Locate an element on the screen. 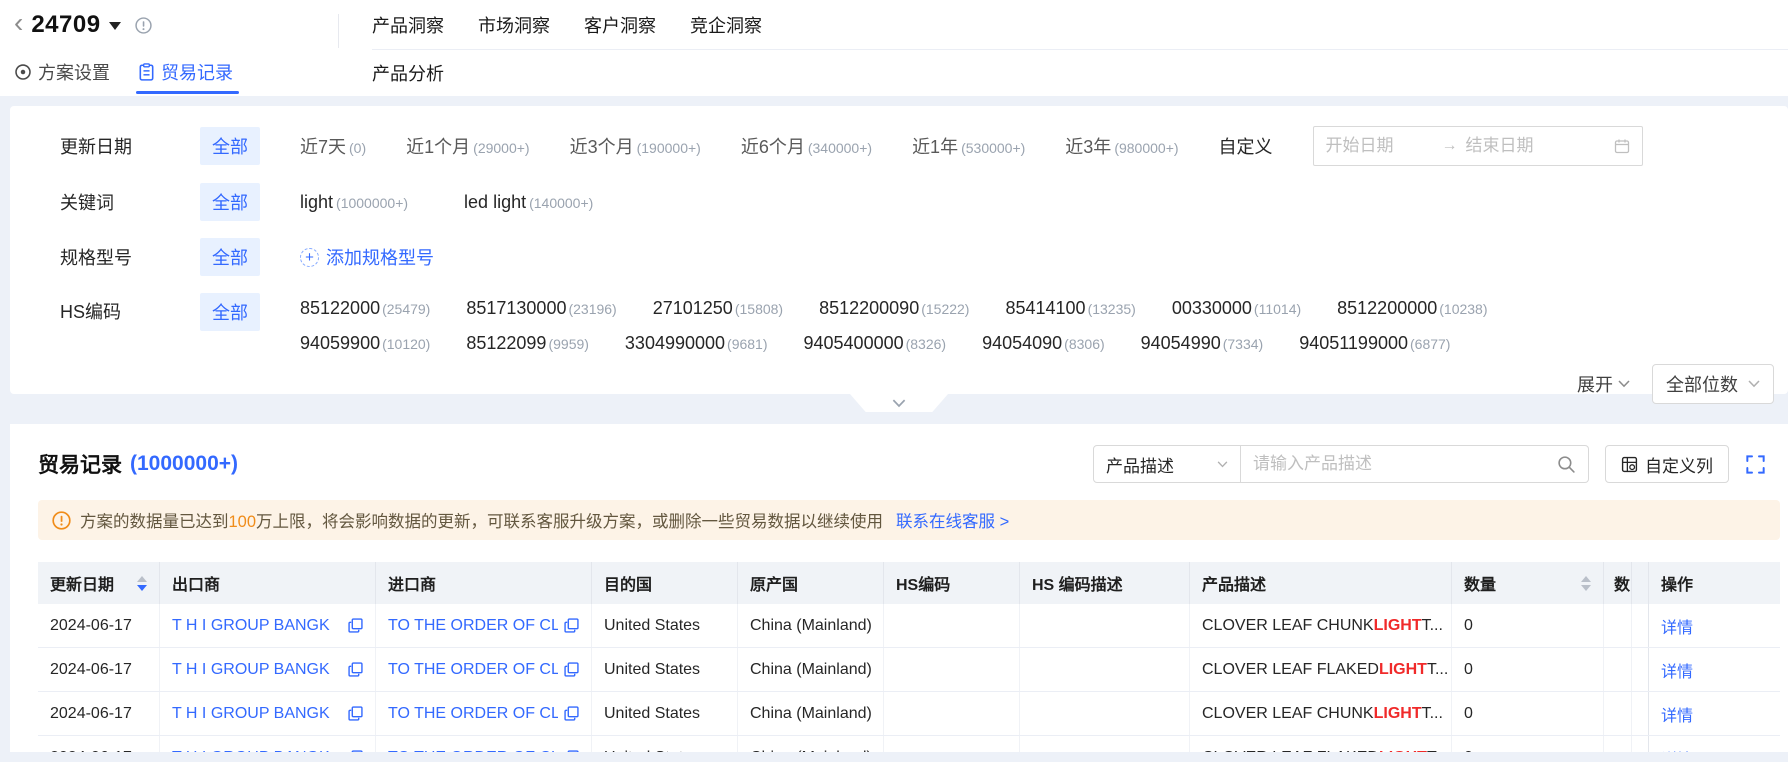 The height and width of the screenshot is (762, 1788). date-option: 近1个月 (29000+) is located at coordinates (467, 146).